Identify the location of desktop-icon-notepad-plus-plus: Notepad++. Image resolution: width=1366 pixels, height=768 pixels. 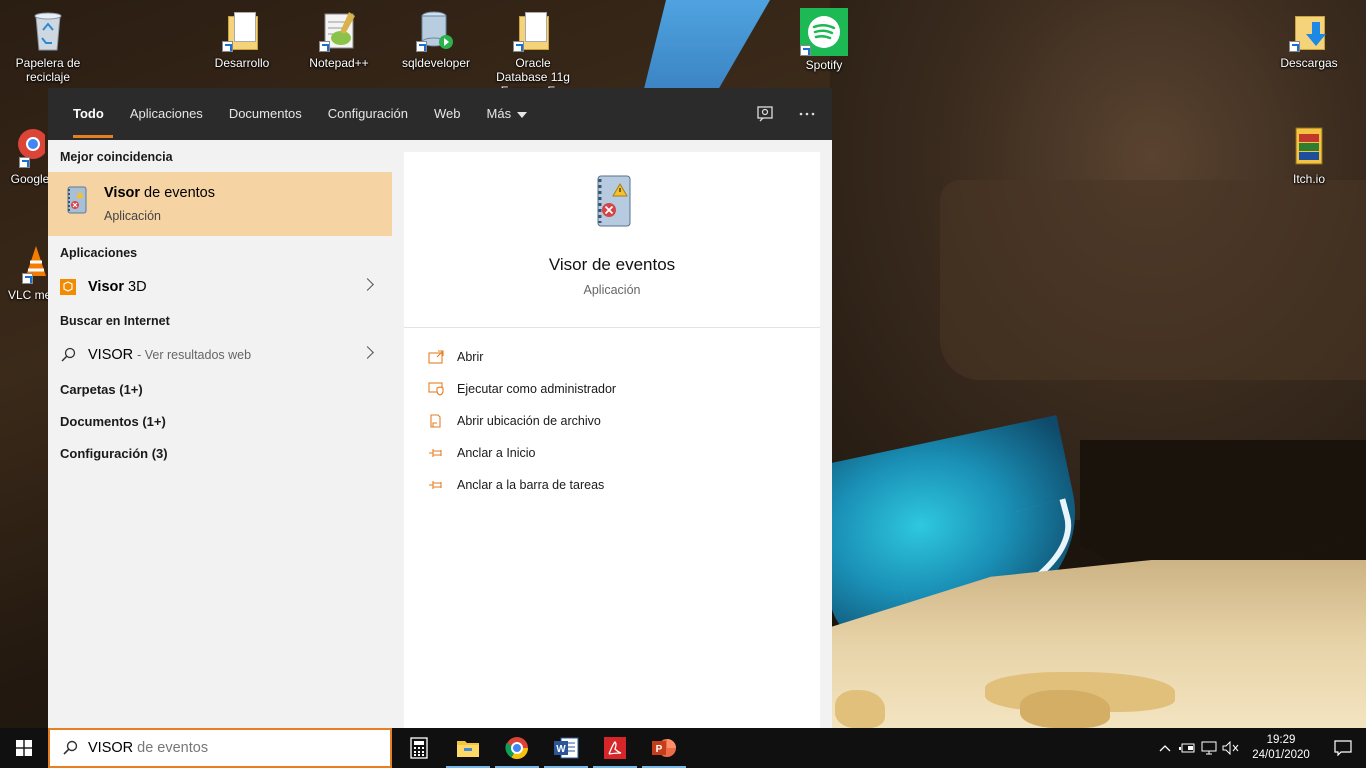
(339, 39).